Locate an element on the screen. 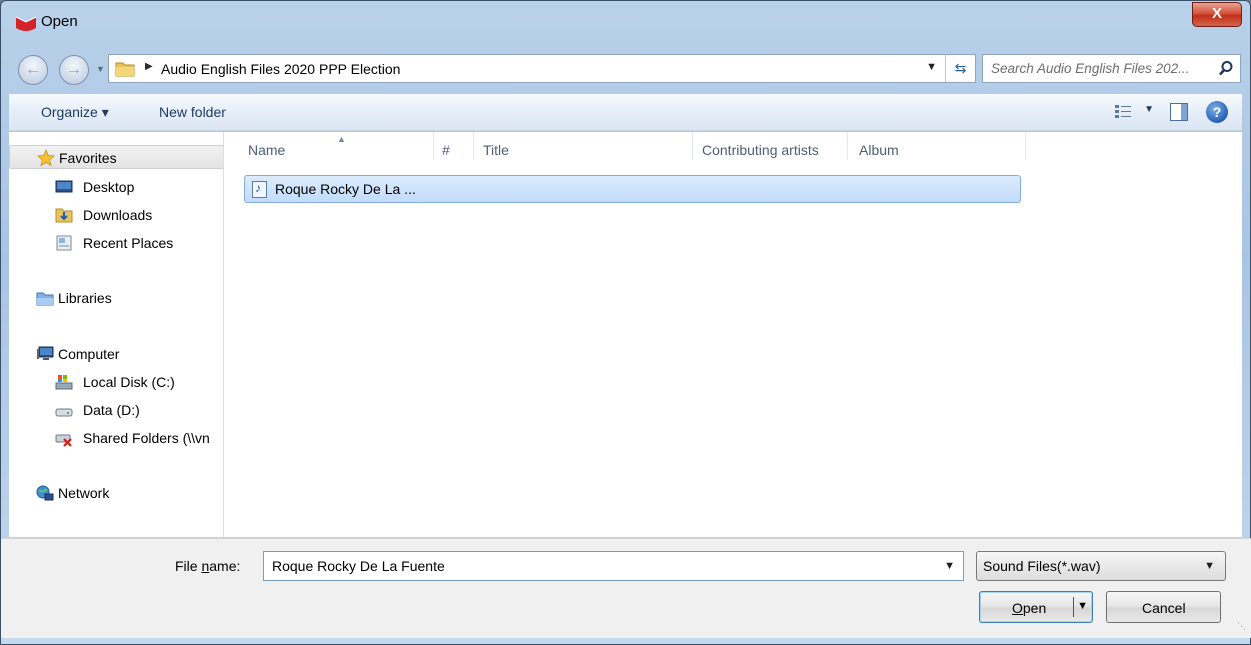 Image resolution: width=1251 pixels, height=645 pixels. libraries-icon is located at coordinates (45, 299).